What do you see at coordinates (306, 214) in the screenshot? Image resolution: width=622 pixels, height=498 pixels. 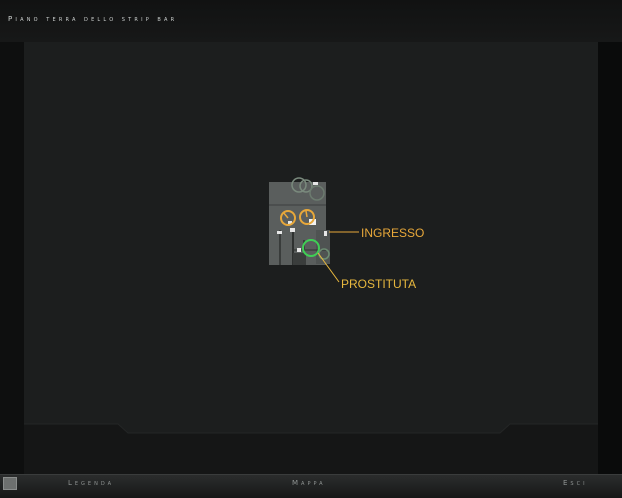 I see `objective-pointer` at bounding box center [306, 214].